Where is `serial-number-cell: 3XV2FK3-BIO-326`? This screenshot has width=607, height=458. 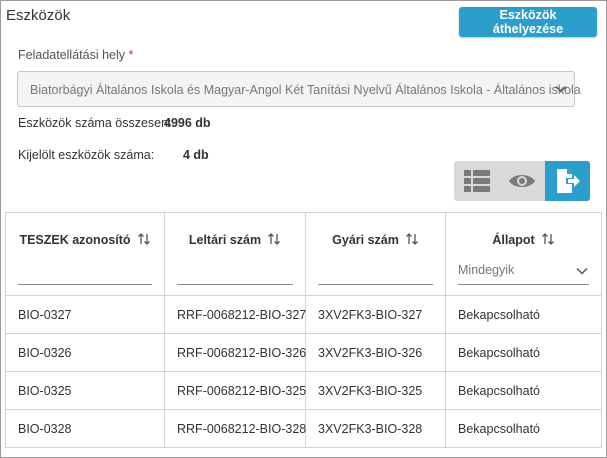 serial-number-cell: 3XV2FK3-BIO-326 is located at coordinates (375, 352).